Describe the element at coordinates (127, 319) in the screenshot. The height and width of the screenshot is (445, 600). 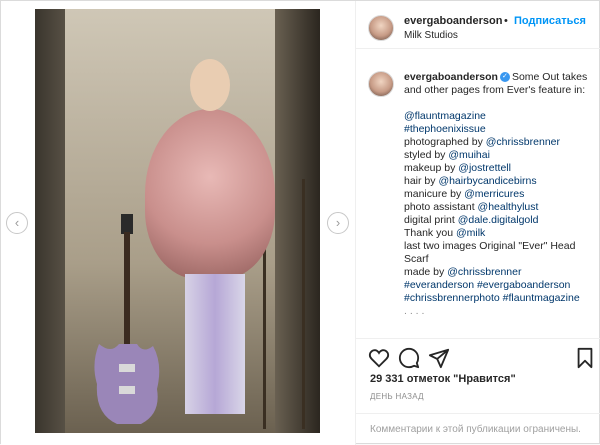
I see `photo-guitar` at that location.